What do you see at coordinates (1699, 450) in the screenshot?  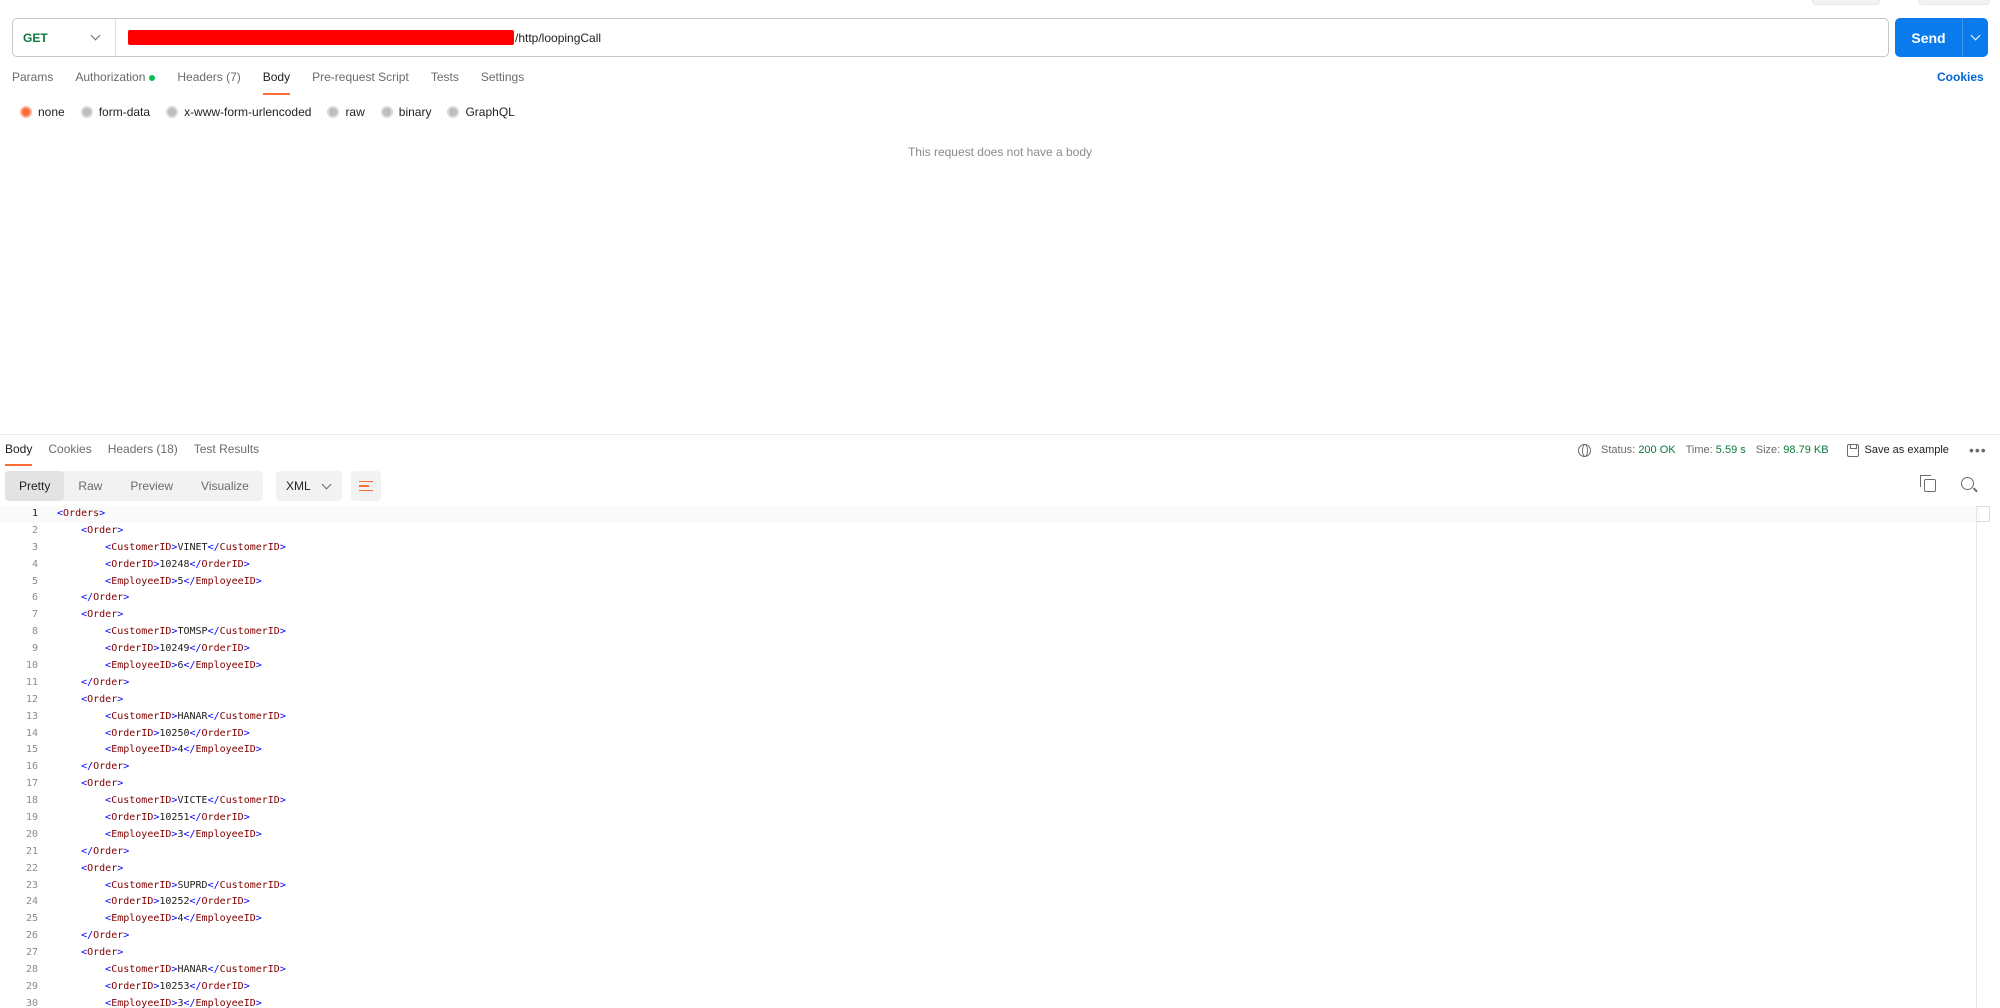 I see `time-label: Time:` at bounding box center [1699, 450].